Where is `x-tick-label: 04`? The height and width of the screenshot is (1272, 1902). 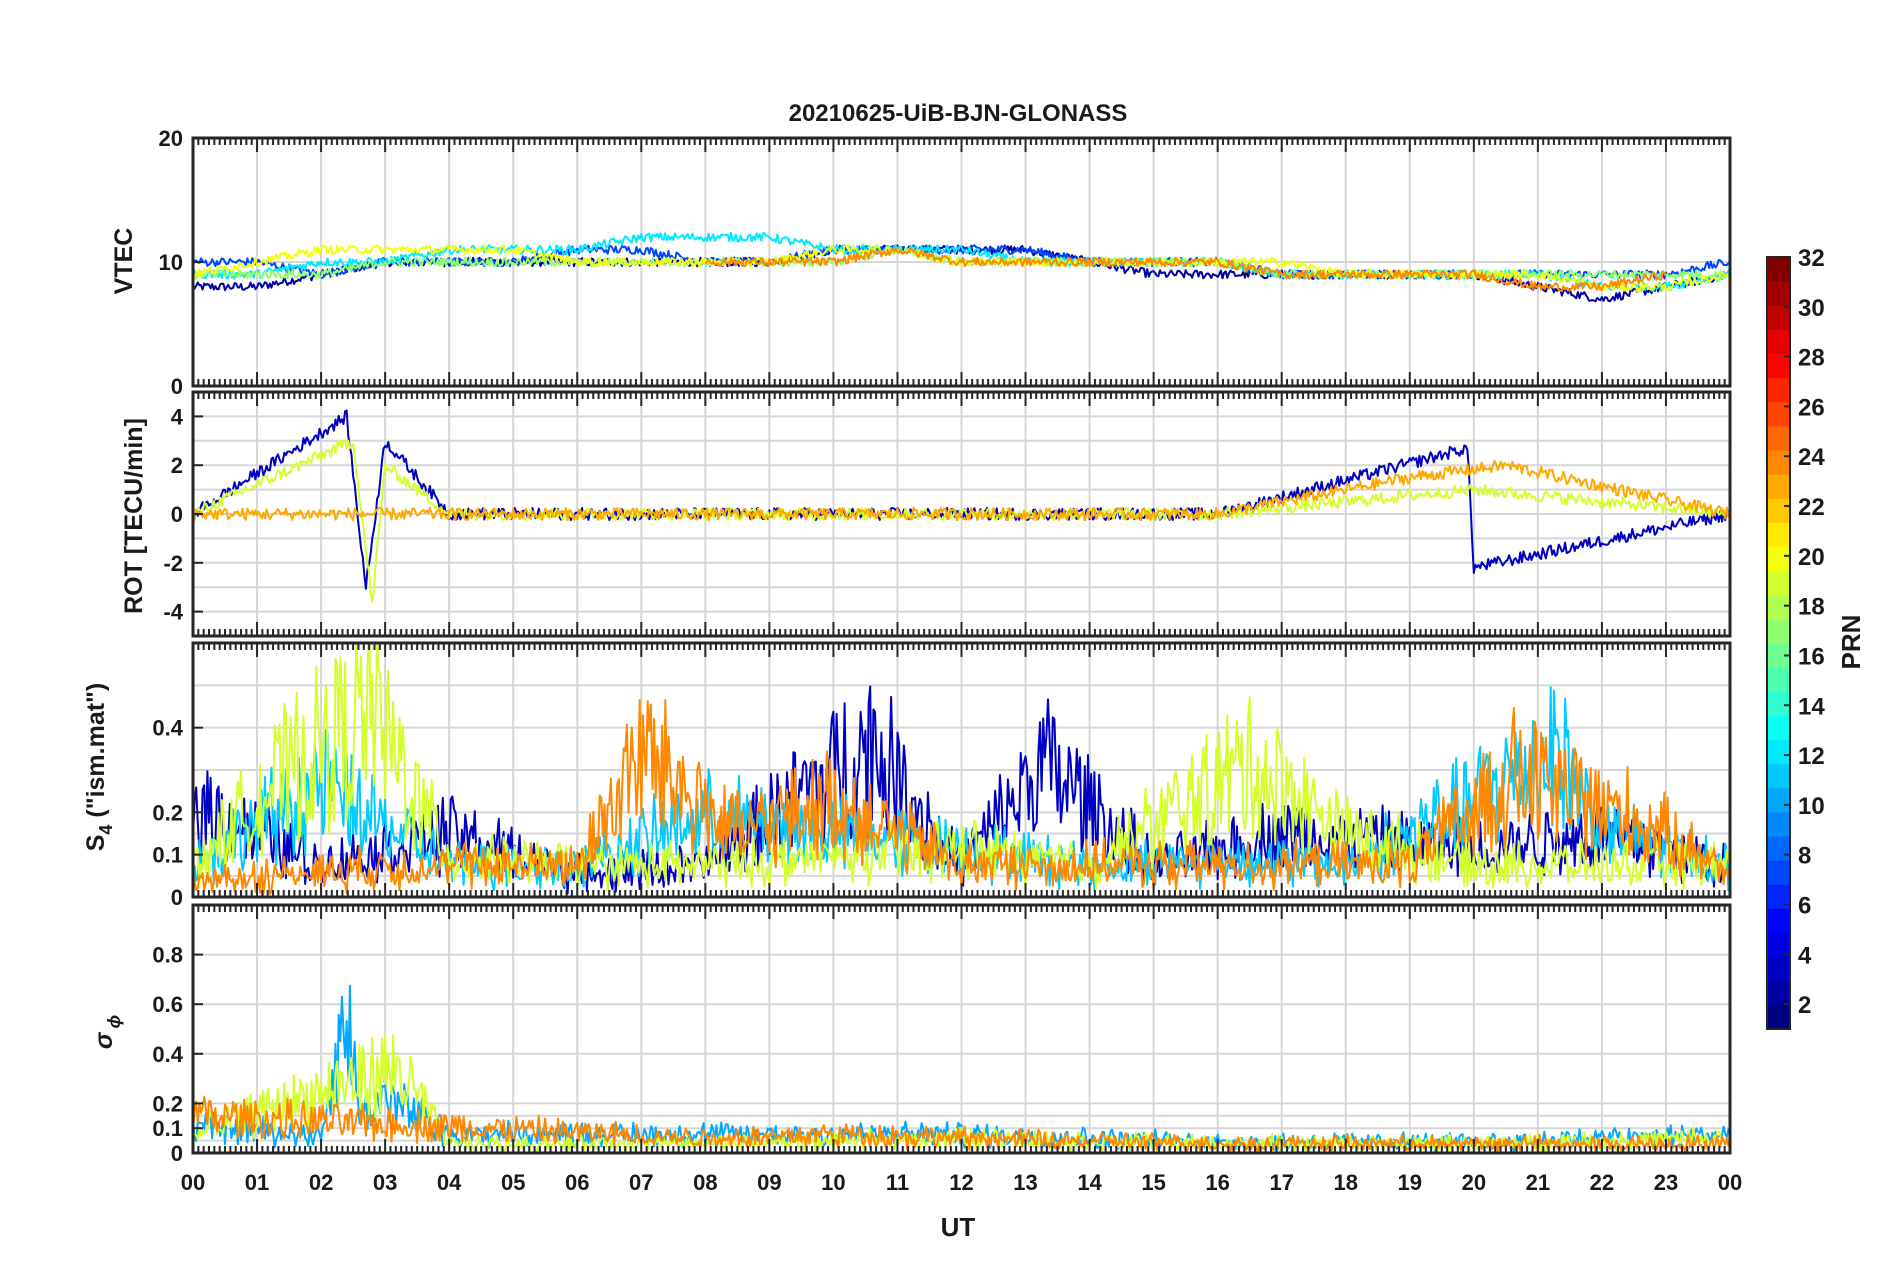
x-tick-label: 04 is located at coordinates (449, 1182).